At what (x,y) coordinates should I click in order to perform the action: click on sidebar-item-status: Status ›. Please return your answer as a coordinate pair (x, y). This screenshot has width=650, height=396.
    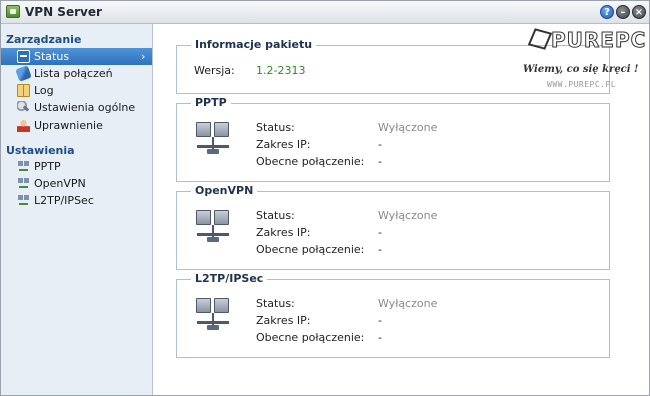
    Looking at the image, I should click on (76, 56).